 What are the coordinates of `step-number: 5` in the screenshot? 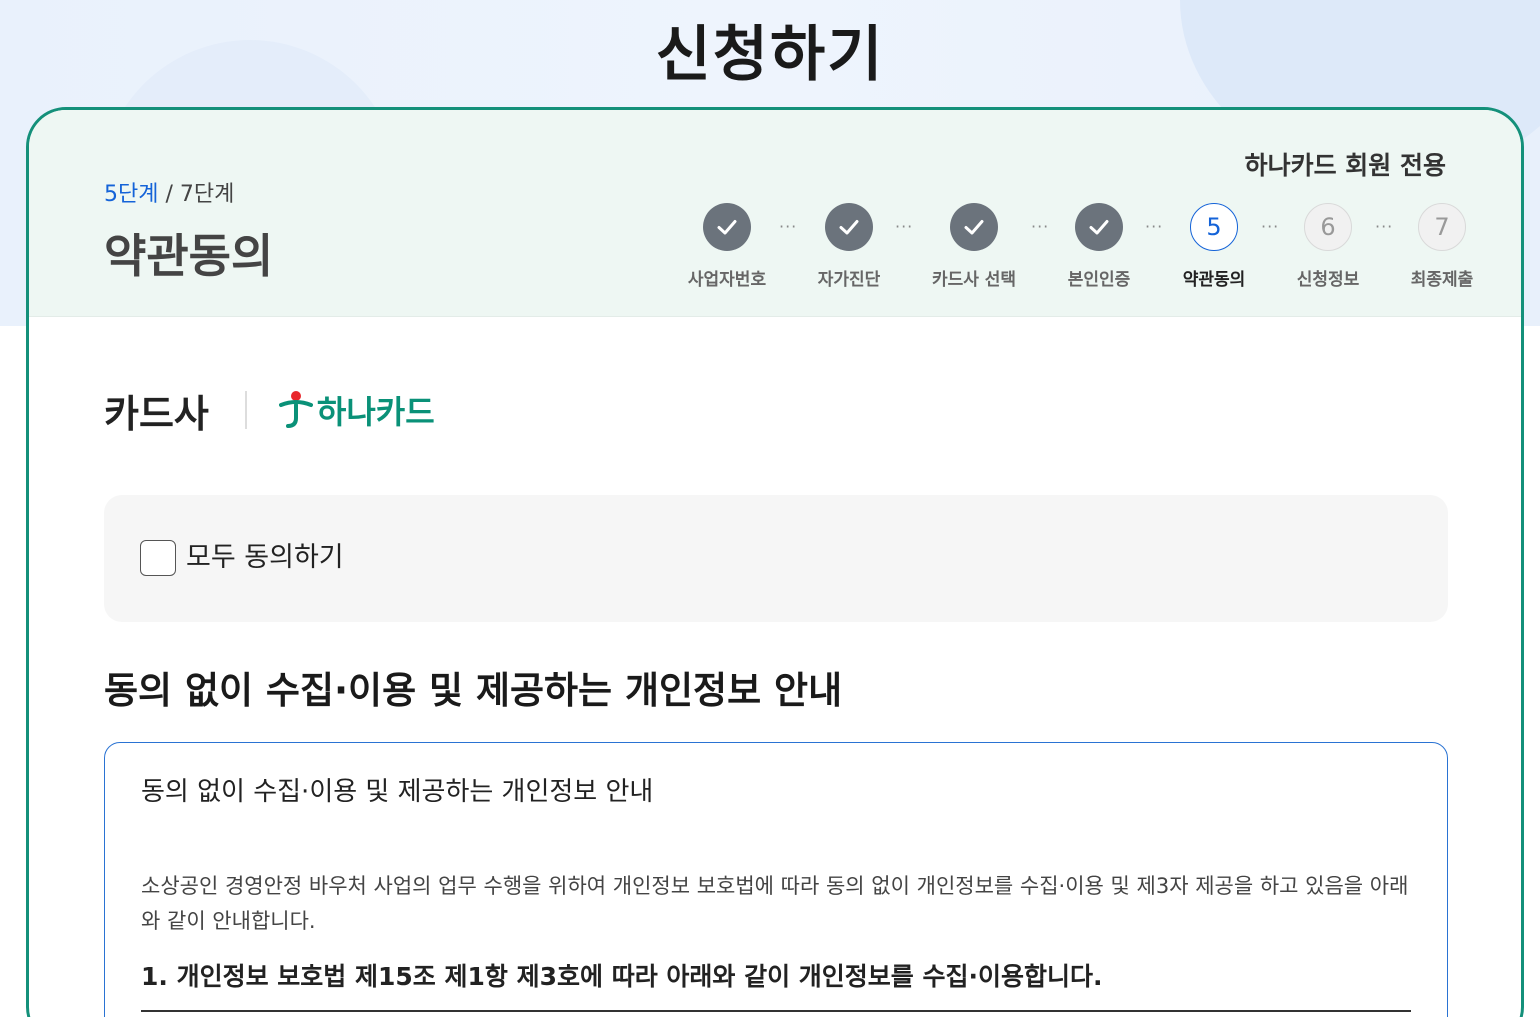 It's located at (1214, 227).